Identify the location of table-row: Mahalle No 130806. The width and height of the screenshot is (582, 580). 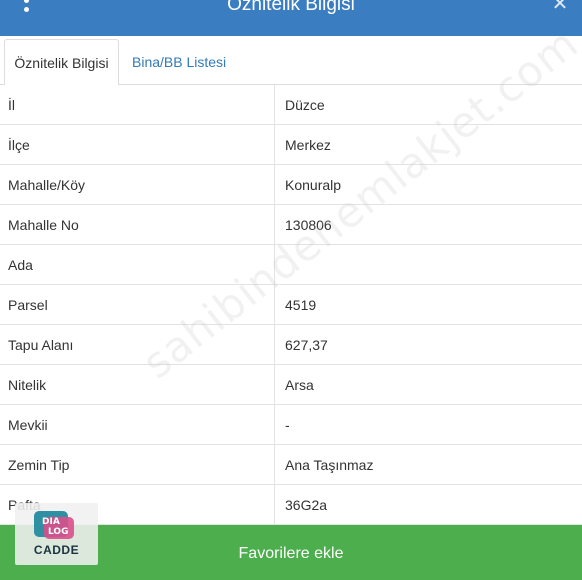
(291, 225).